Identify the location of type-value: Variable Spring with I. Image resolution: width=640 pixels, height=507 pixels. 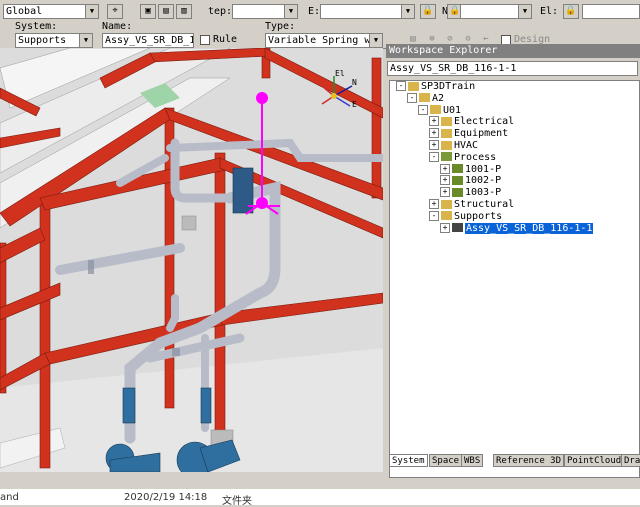
(325, 40).